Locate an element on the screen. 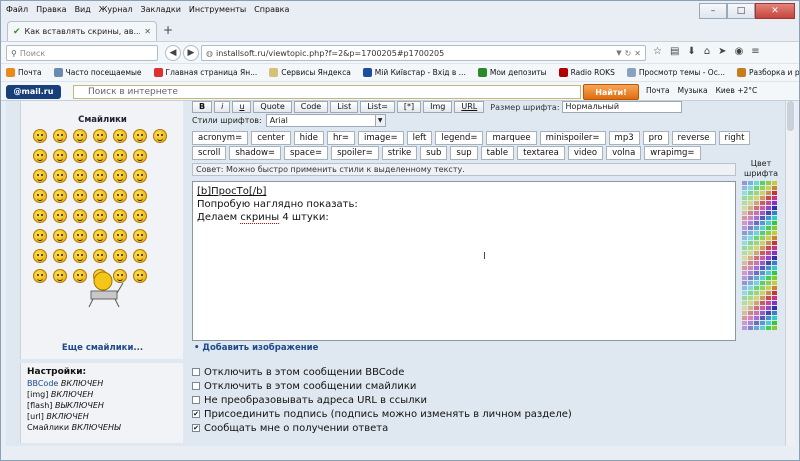 The height and width of the screenshot is (461, 800). menu-tools: Инструменты is located at coordinates (217, 12).